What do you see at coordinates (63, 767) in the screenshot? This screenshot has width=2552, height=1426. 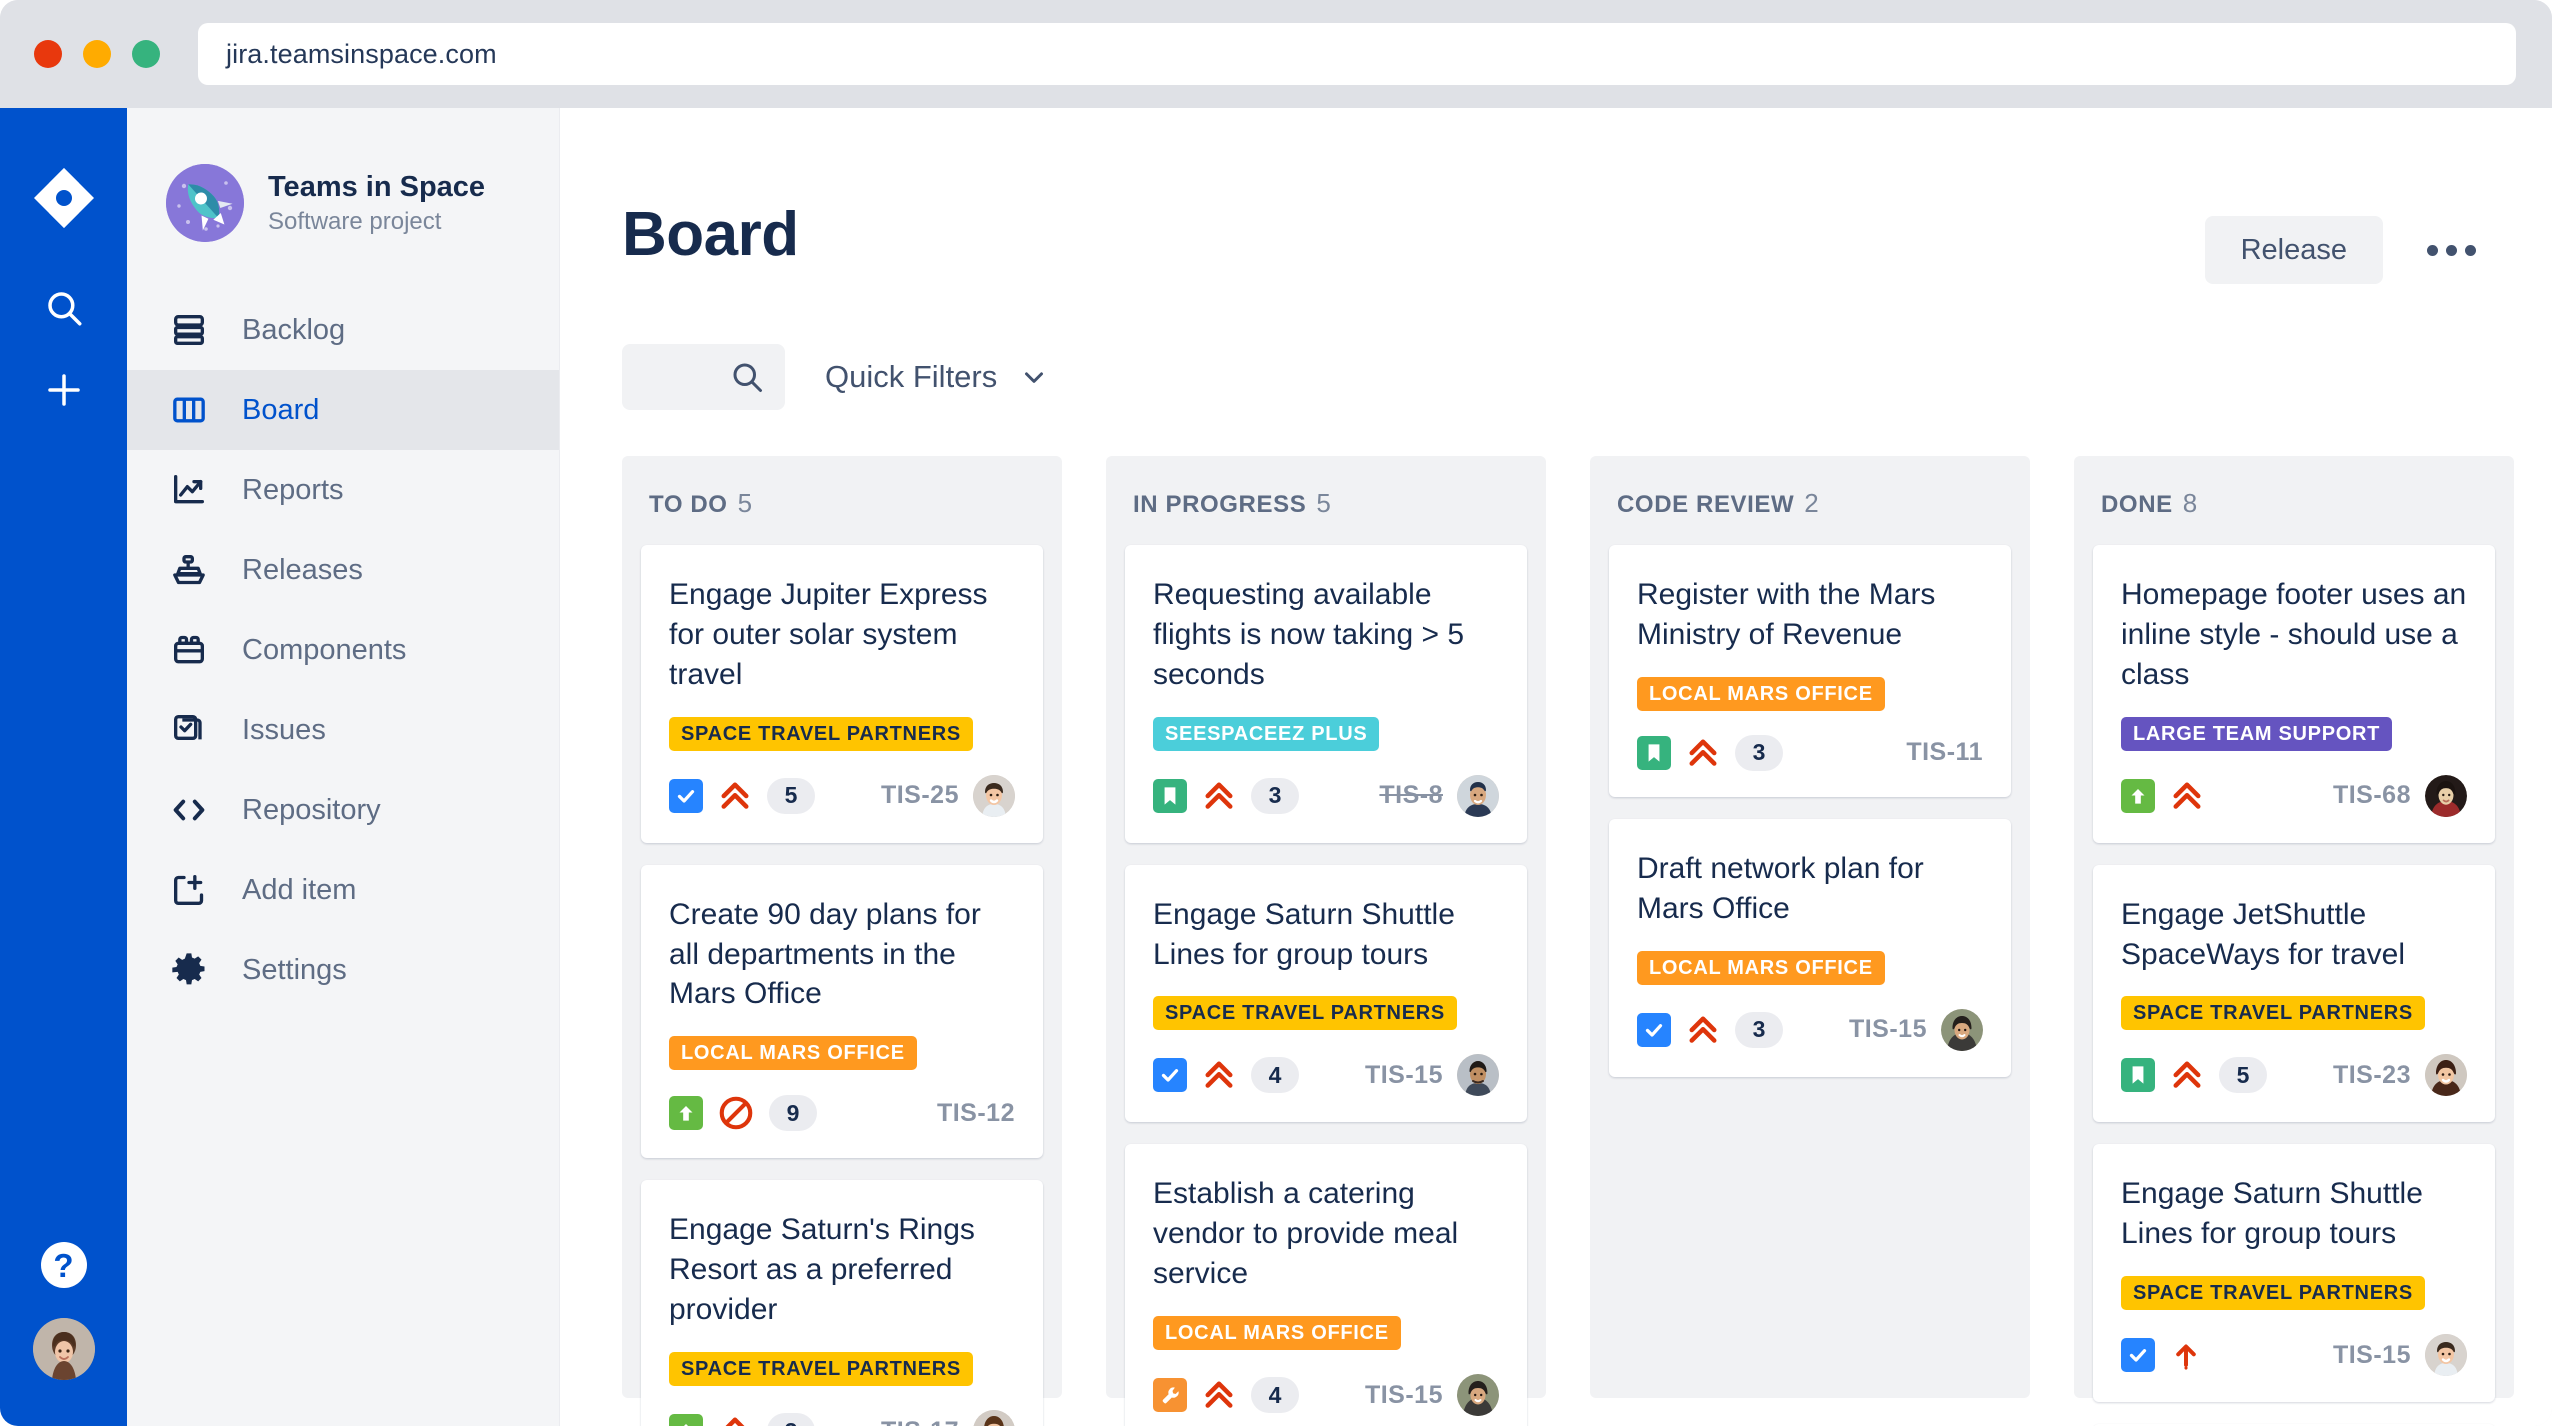 I see `global-nav-rail: ?` at bounding box center [63, 767].